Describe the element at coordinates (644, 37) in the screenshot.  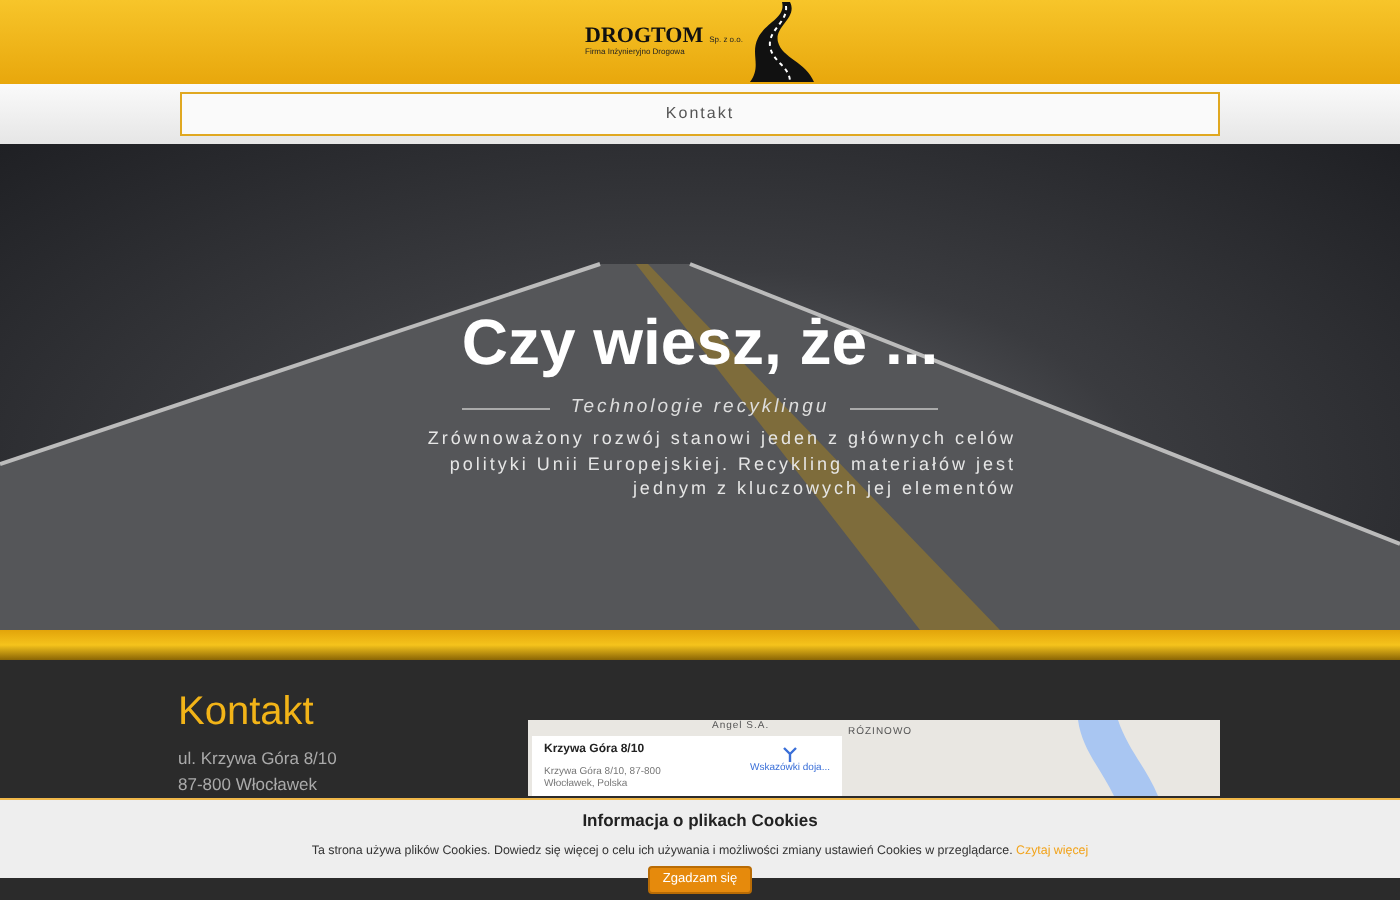
I see `logo-name: DROGTOM` at that location.